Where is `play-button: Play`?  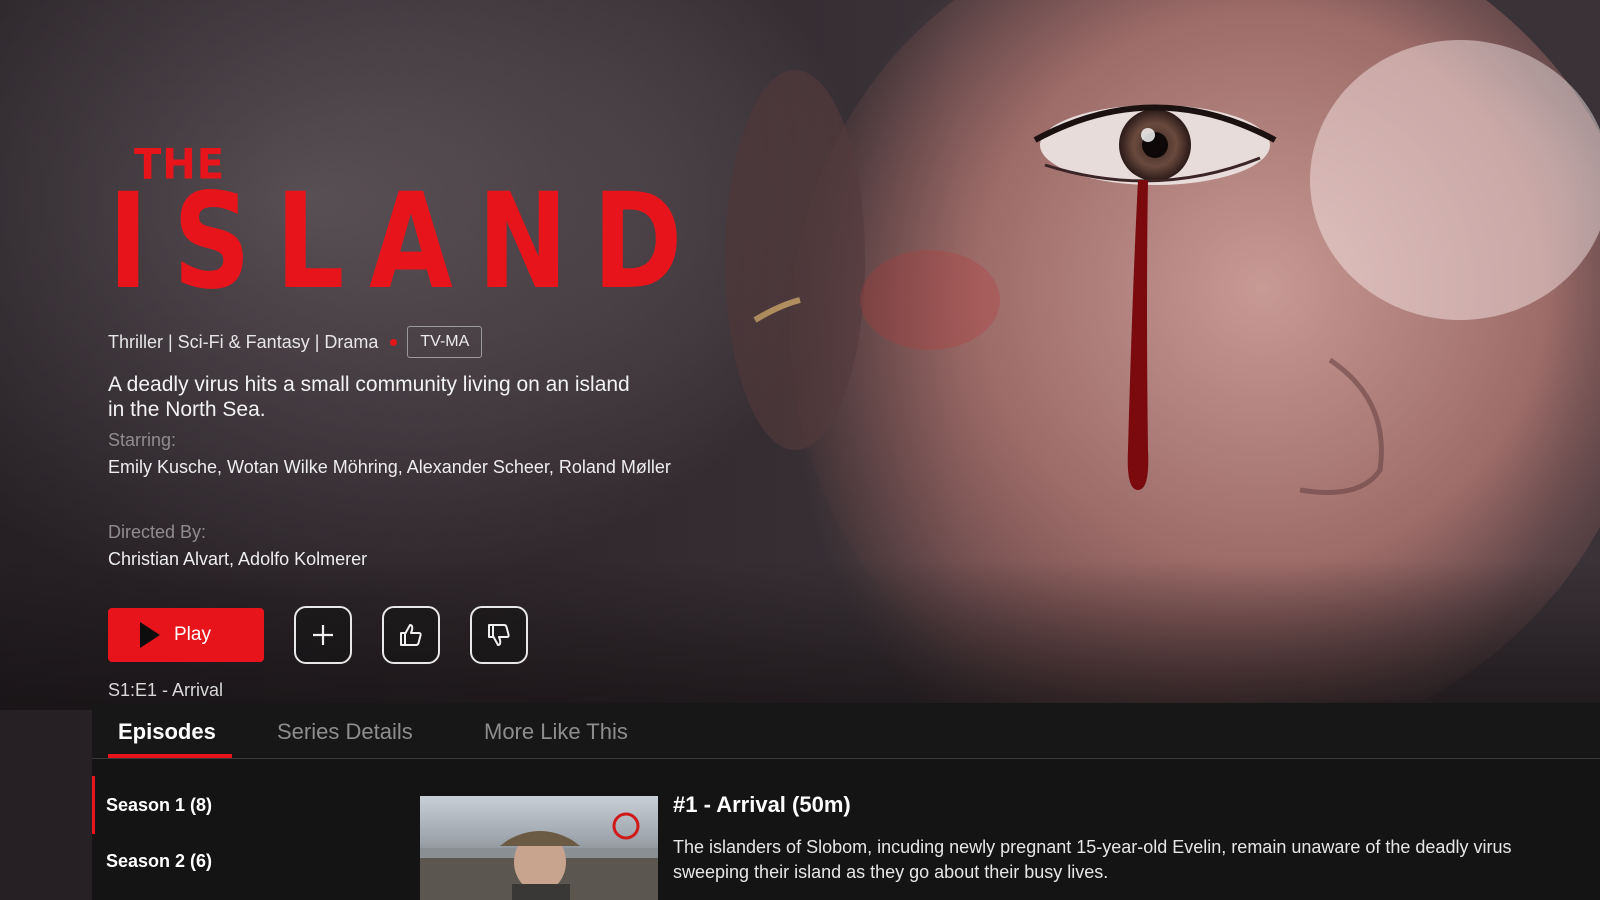 play-button: Play is located at coordinates (186, 635).